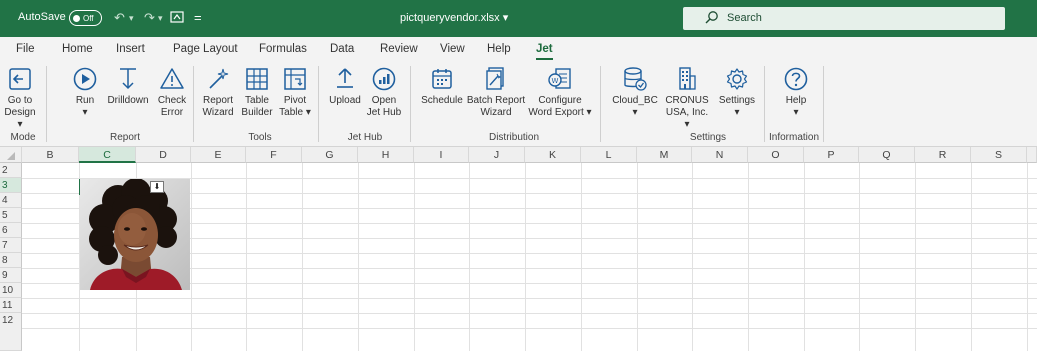 This screenshot has height=351, width=1037. Describe the element at coordinates (131, 18) in the screenshot. I see `undo-dropdown-icon: ▾` at that location.